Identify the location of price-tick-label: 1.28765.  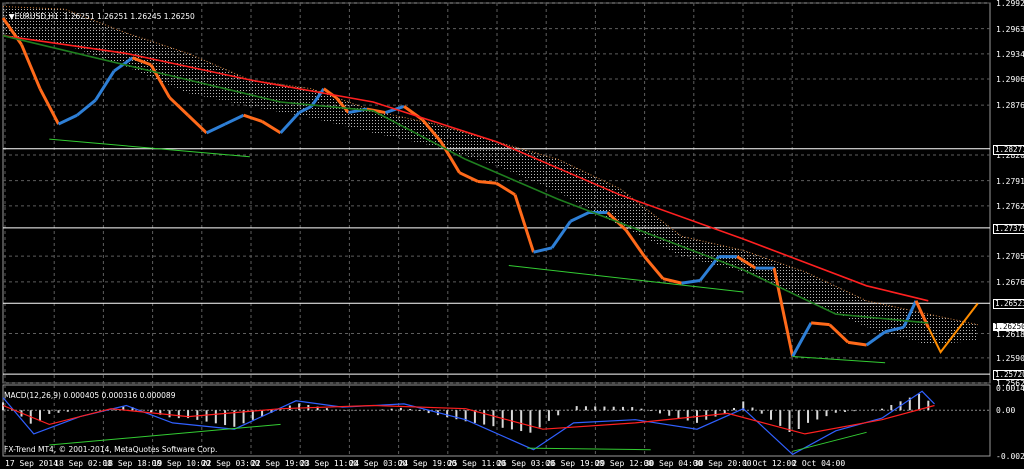
(1010, 106).